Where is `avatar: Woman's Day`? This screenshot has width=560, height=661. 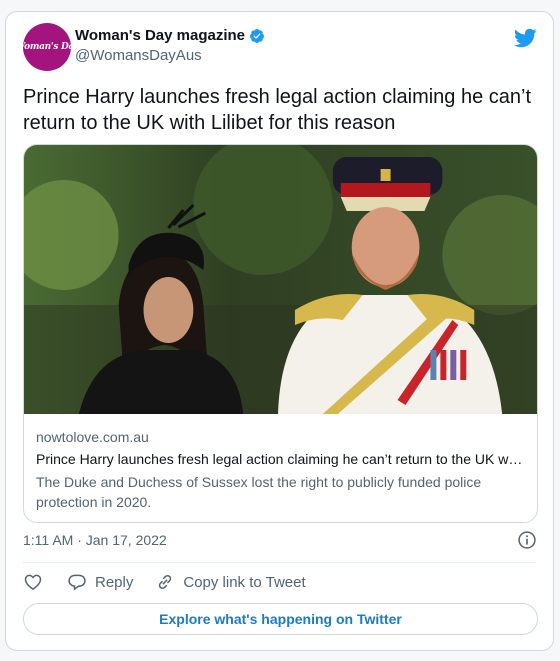 avatar: Woman's Day is located at coordinates (47, 47).